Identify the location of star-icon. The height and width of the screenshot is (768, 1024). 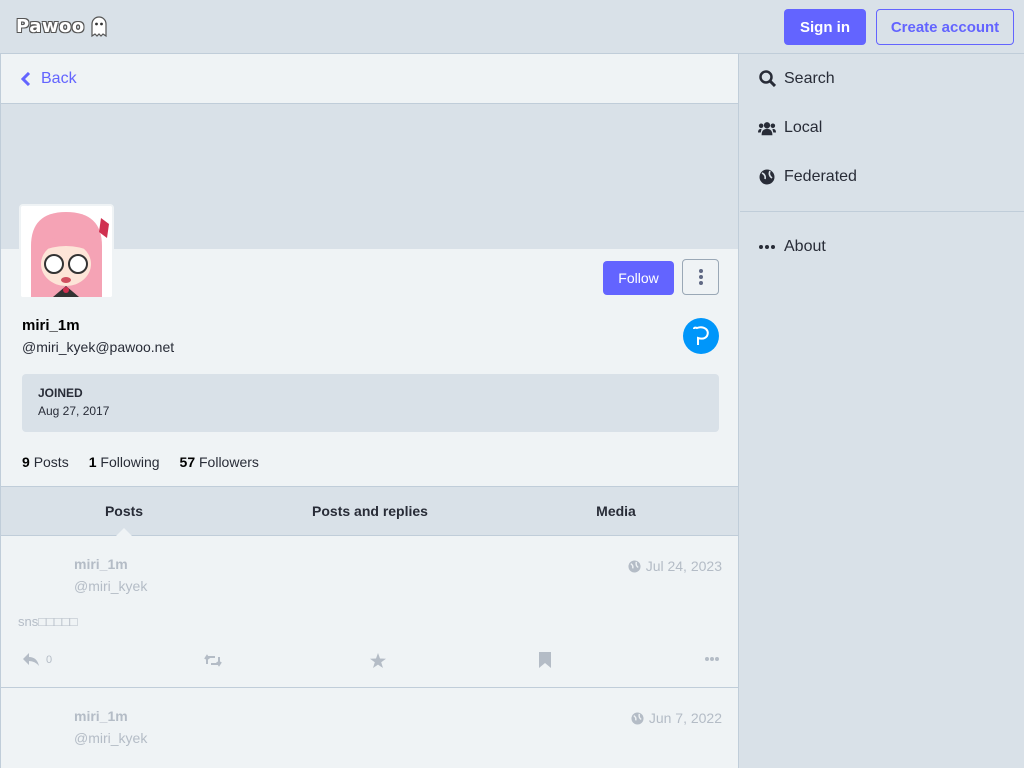
(378, 660).